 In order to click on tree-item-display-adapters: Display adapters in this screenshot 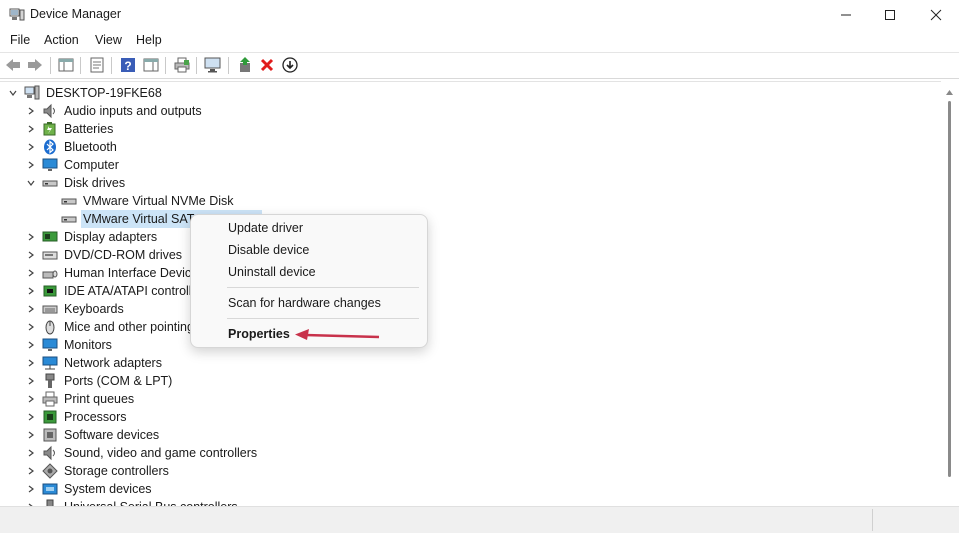, I will do `click(91, 237)`.